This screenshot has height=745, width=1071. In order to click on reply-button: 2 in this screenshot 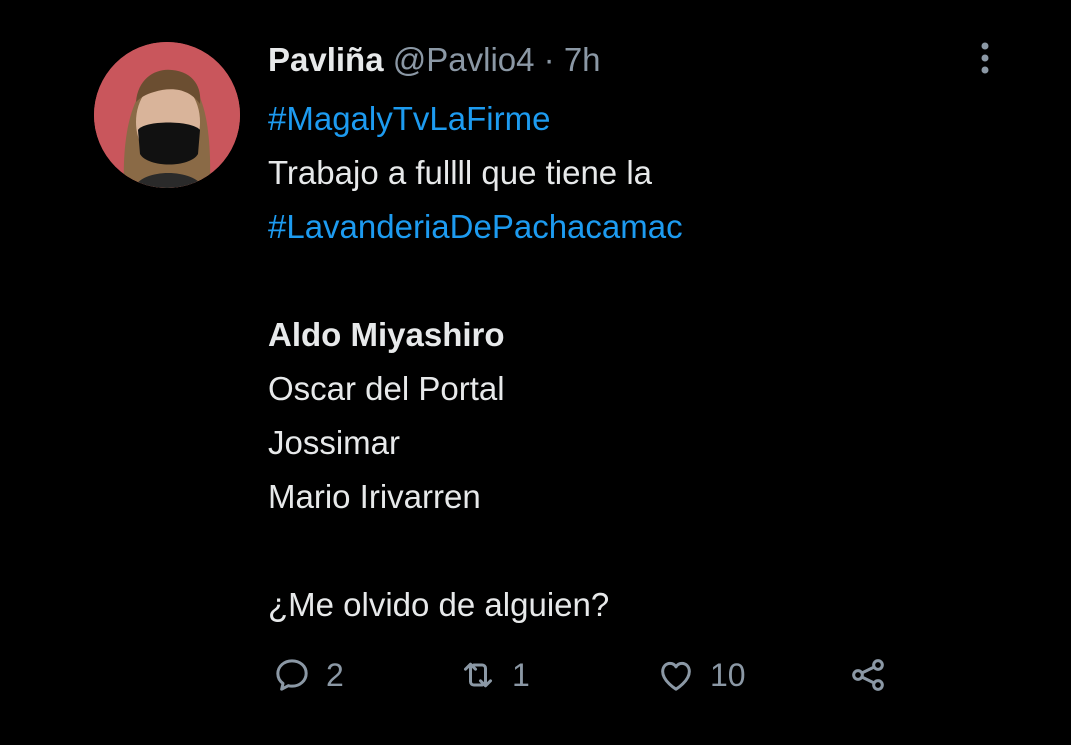, I will do `click(308, 675)`.